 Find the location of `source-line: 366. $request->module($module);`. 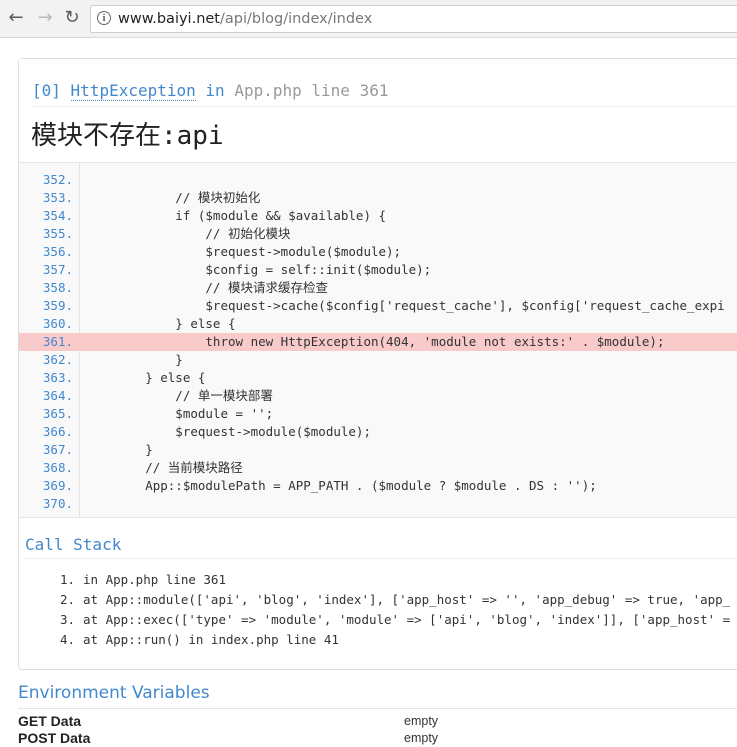

source-line: 366. $request->module($module); is located at coordinates (378, 432).